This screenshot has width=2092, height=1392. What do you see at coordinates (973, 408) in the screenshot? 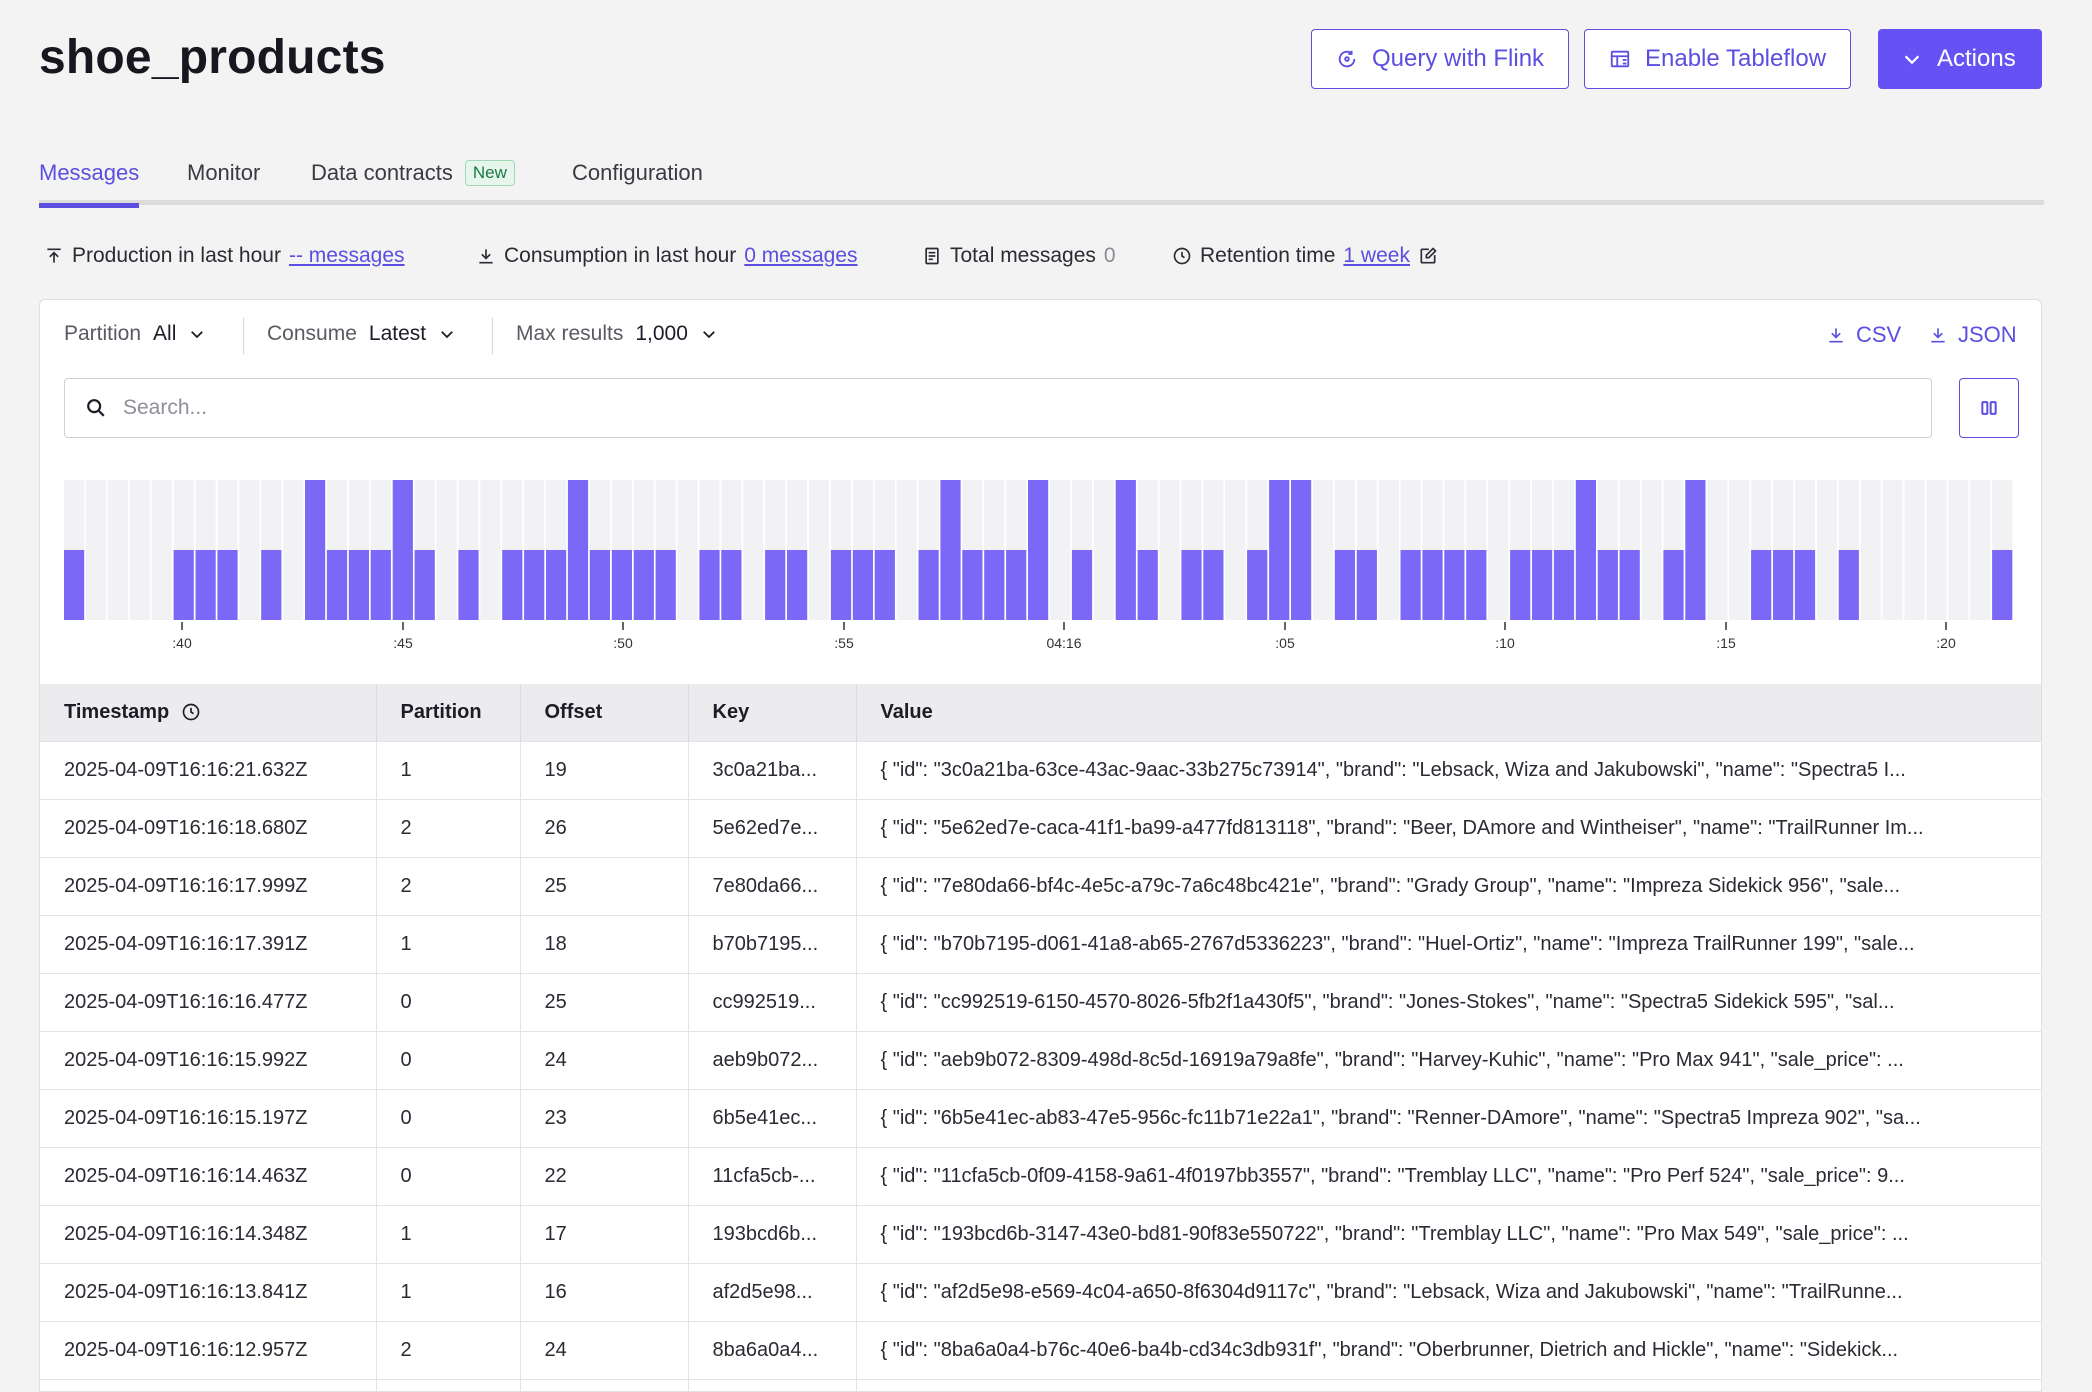
I see `search-input` at bounding box center [973, 408].